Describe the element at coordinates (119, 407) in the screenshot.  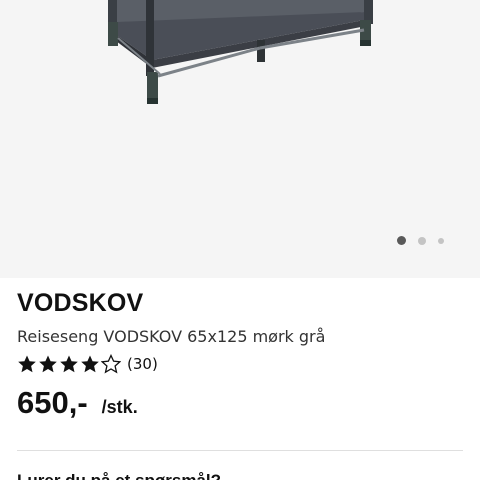
I see `price-unit: /stk.` at that location.